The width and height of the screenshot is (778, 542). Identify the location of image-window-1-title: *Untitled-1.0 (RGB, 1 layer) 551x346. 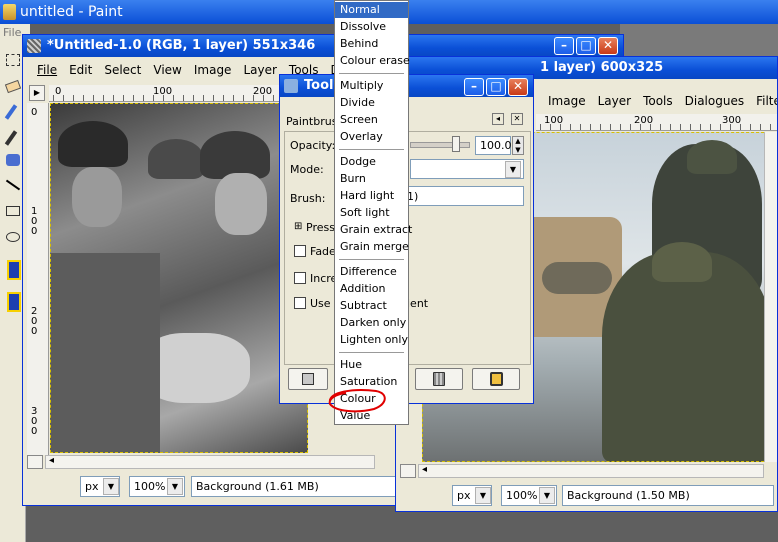
(181, 45).